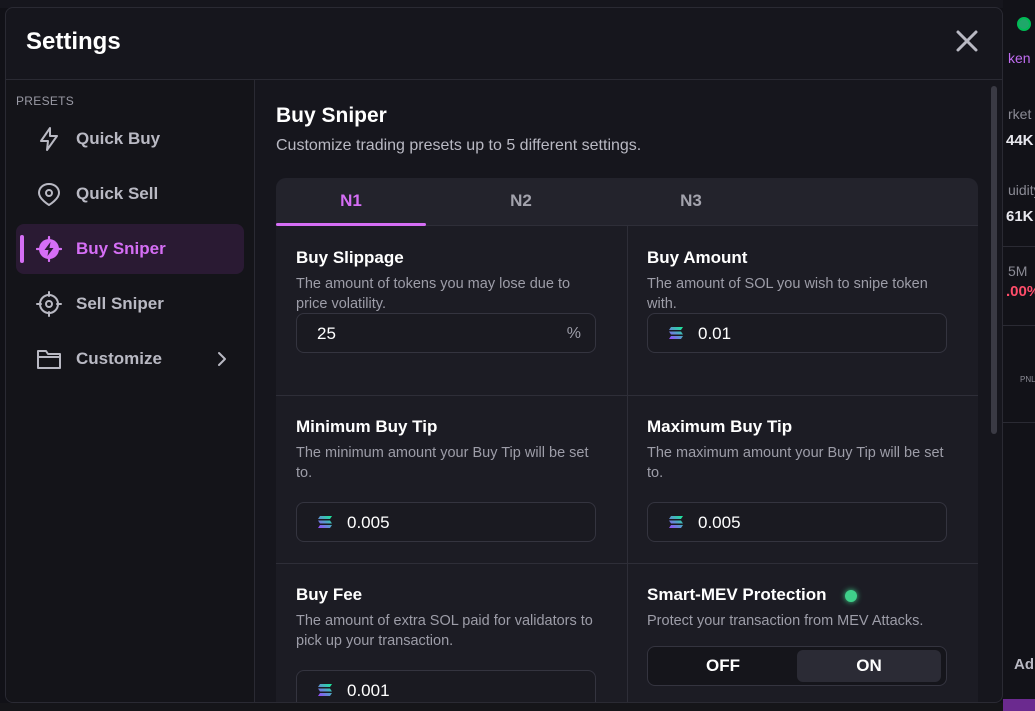 The image size is (1035, 711). Describe the element at coordinates (121, 248) in the screenshot. I see `sidebar-item-label: Buy Sniper` at that location.